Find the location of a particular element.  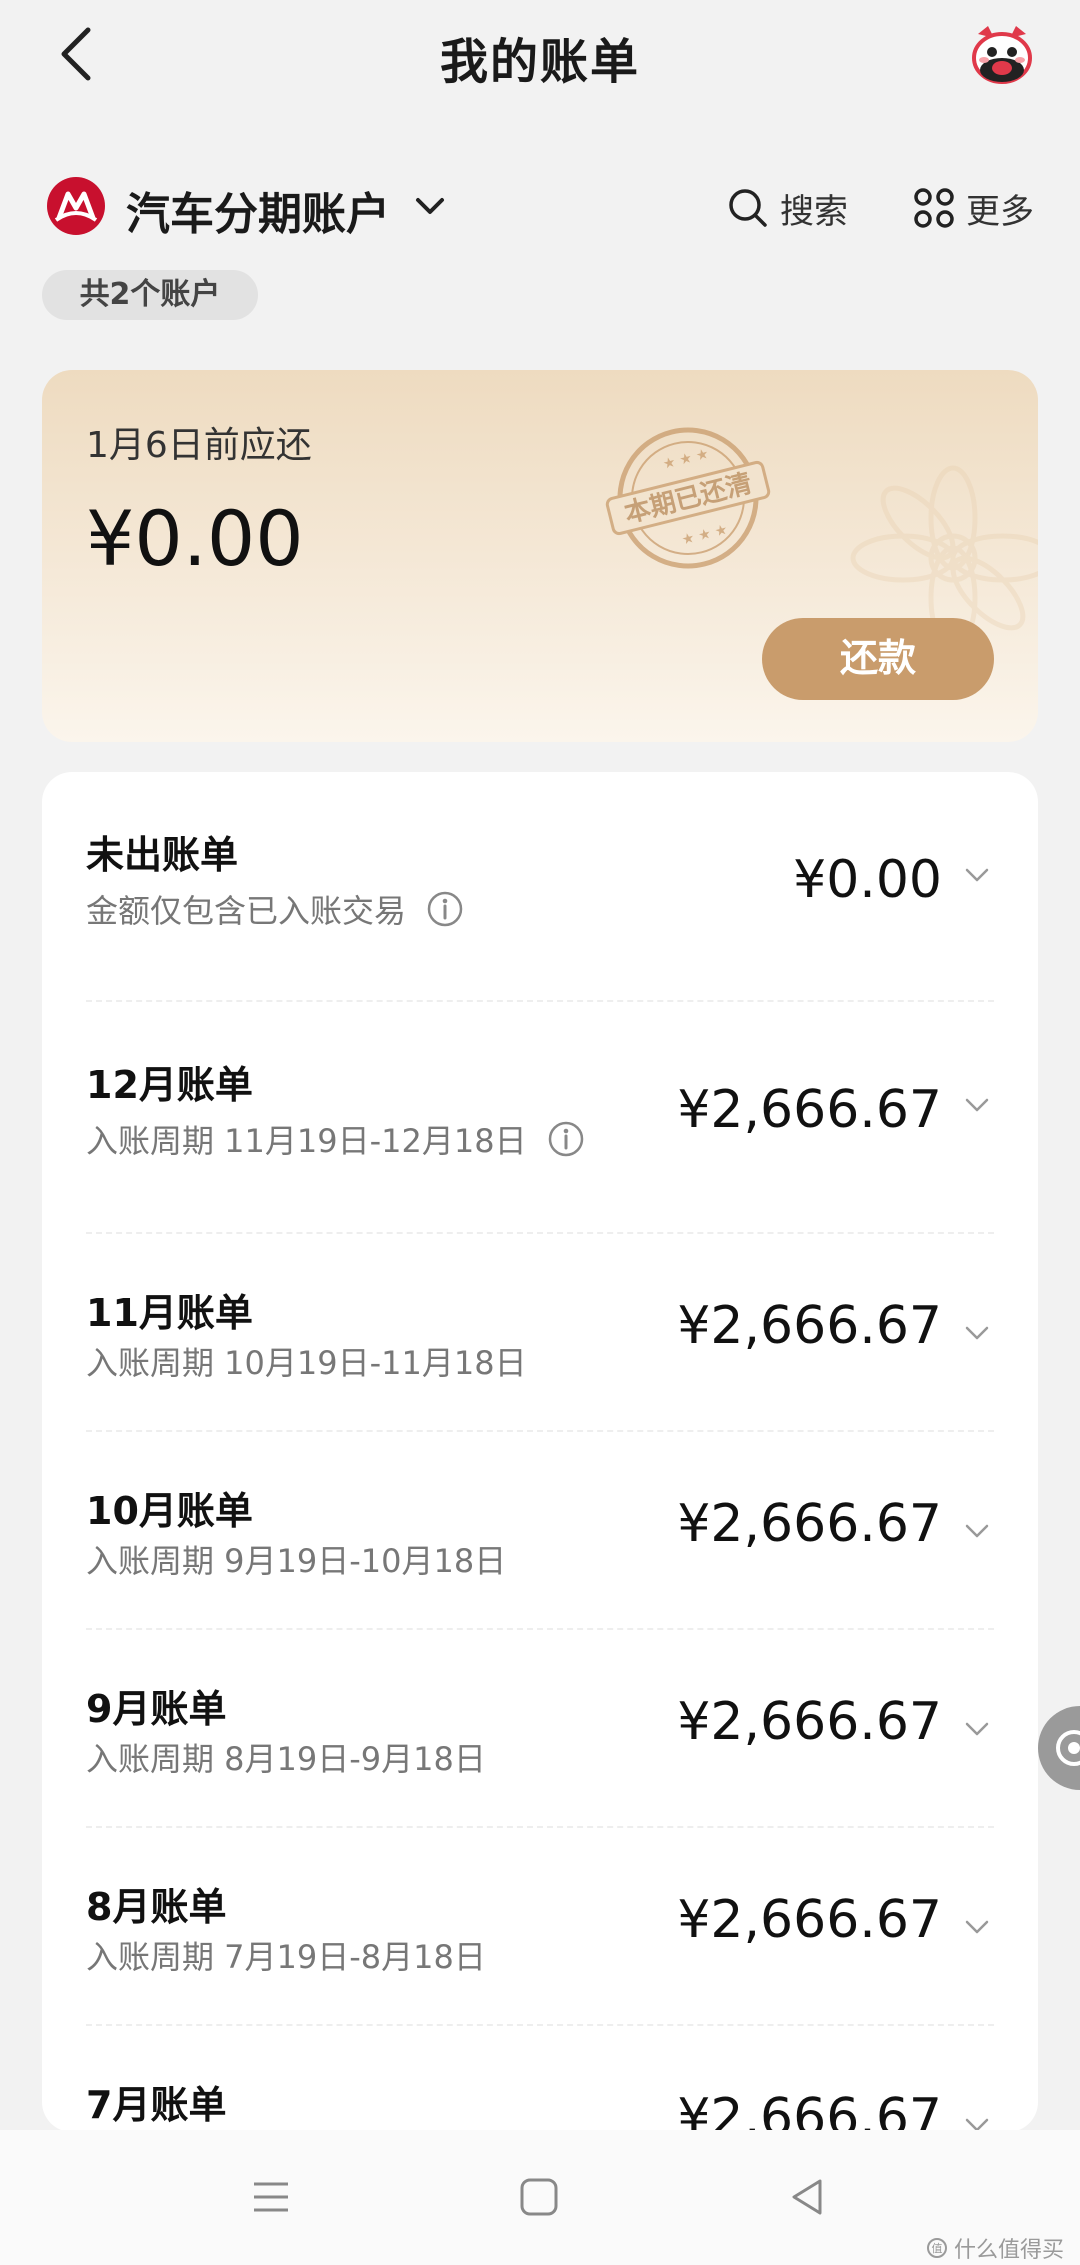

bill-subtitle: 金额仅包含已入账交易 is located at coordinates (275, 909).